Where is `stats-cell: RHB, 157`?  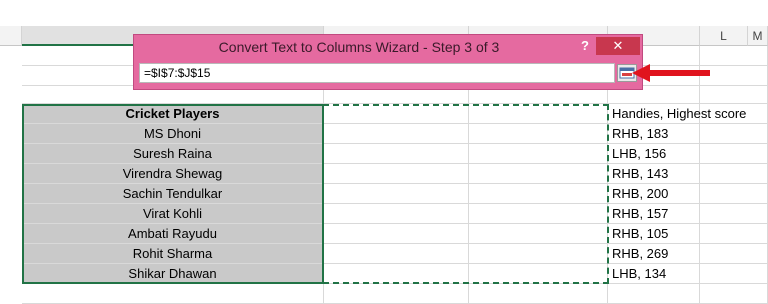
stats-cell: RHB, 157 is located at coordinates (654, 214).